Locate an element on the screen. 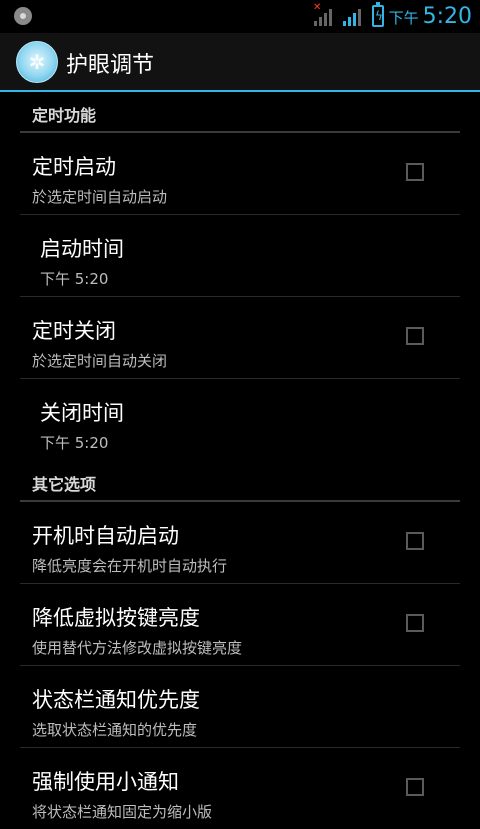 This screenshot has width=480, height=829. status-bar: ✕ ϟ 下午 5:20 is located at coordinates (240, 16).